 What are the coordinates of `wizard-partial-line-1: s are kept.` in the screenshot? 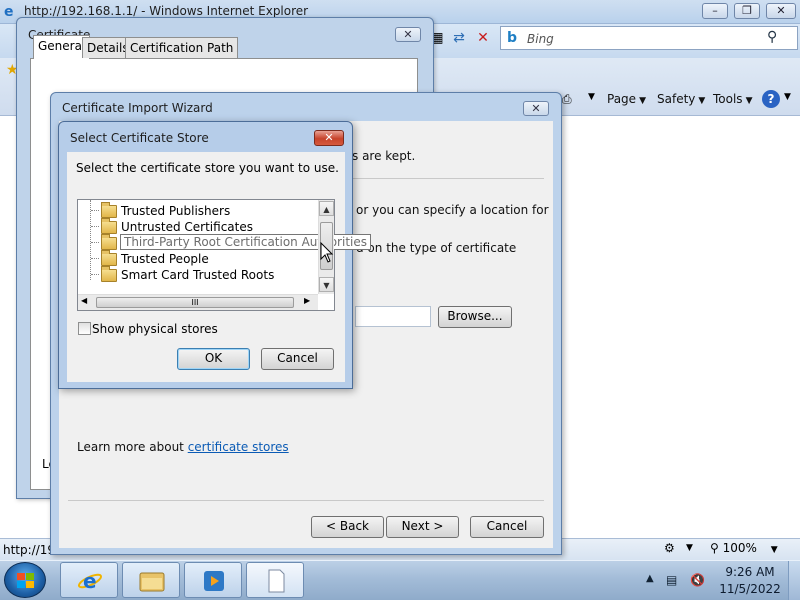 It's located at (384, 156).